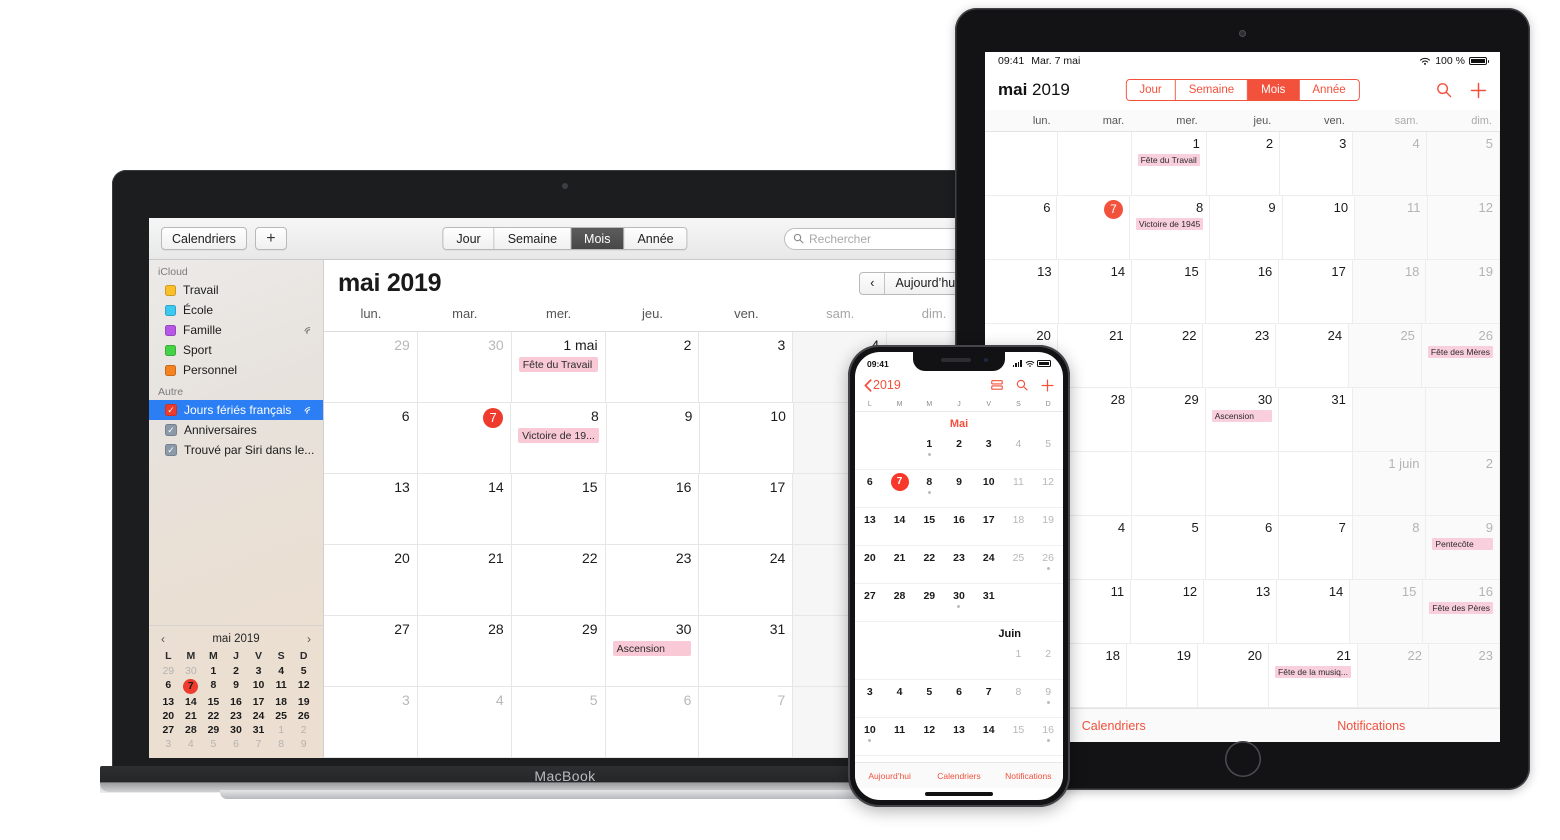  What do you see at coordinates (303, 686) in the screenshot?
I see `mini-calendar-day: 12` at bounding box center [303, 686].